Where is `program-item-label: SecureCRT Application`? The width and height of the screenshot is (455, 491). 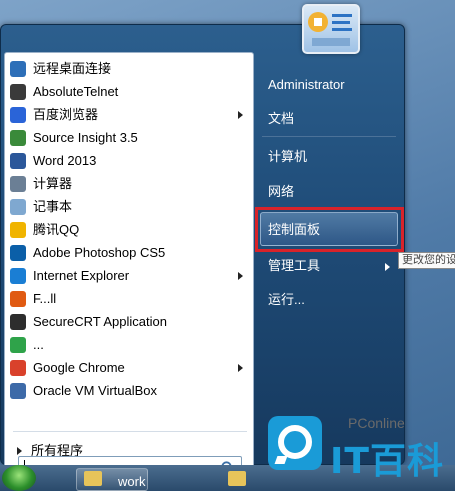
program-item-label: SecureCRT Application is located at coordinates (100, 321).